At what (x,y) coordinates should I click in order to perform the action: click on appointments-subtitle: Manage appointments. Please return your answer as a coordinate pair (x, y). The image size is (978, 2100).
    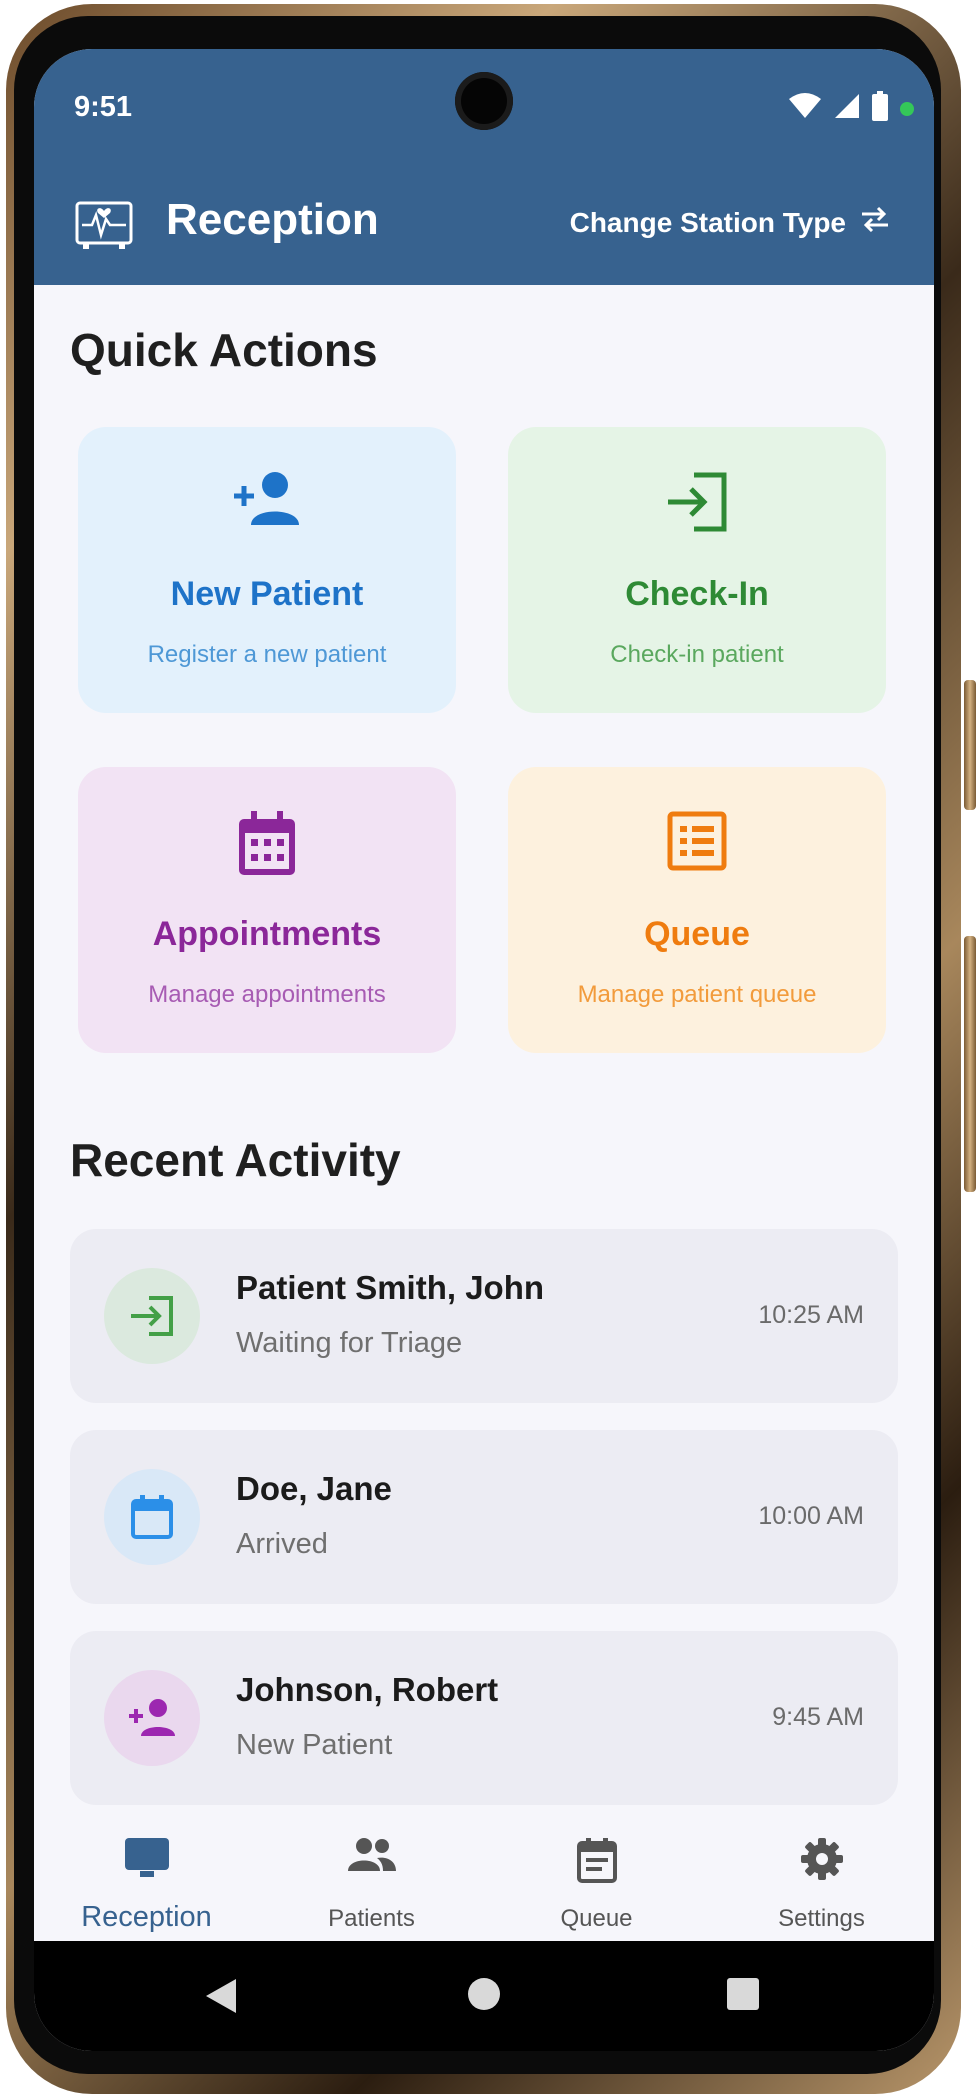
    Looking at the image, I should click on (267, 994).